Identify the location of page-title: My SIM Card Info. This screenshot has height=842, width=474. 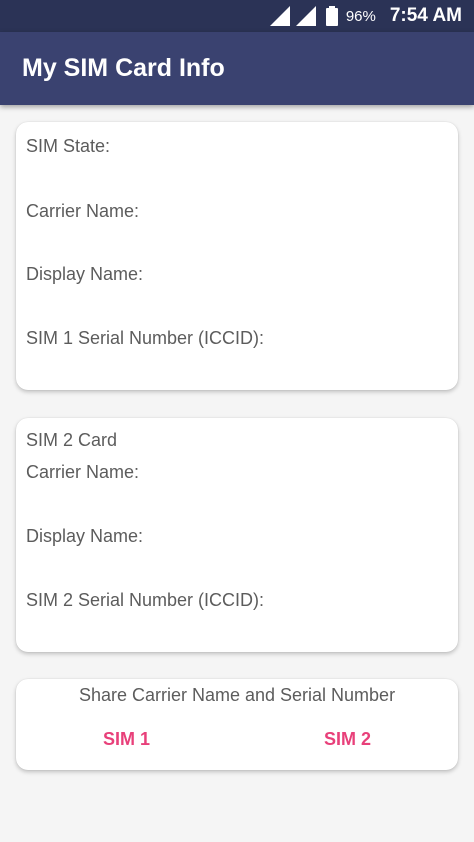
(123, 68).